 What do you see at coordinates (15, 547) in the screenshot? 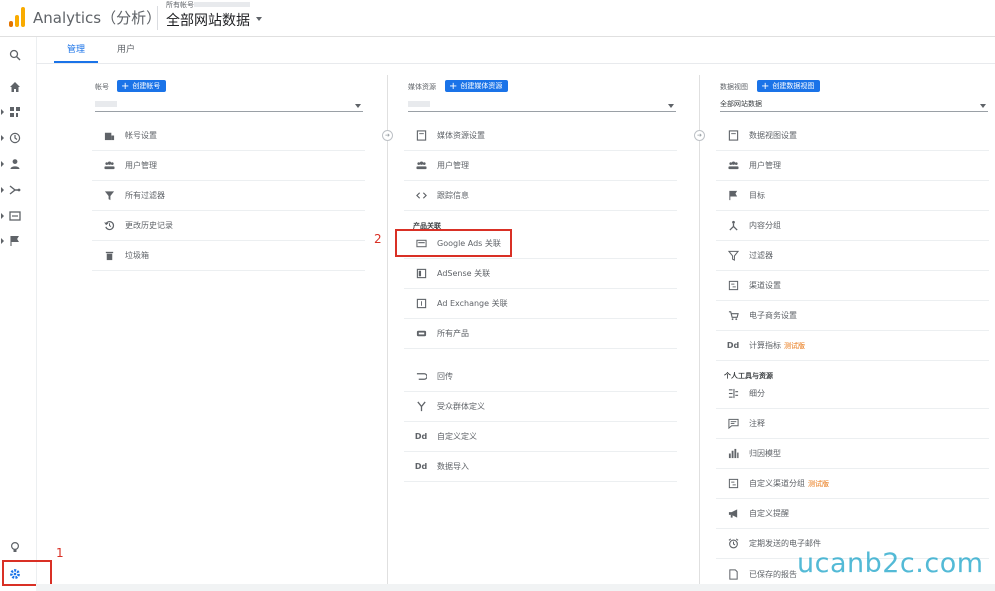
I see `lightbulb-icon` at bounding box center [15, 547].